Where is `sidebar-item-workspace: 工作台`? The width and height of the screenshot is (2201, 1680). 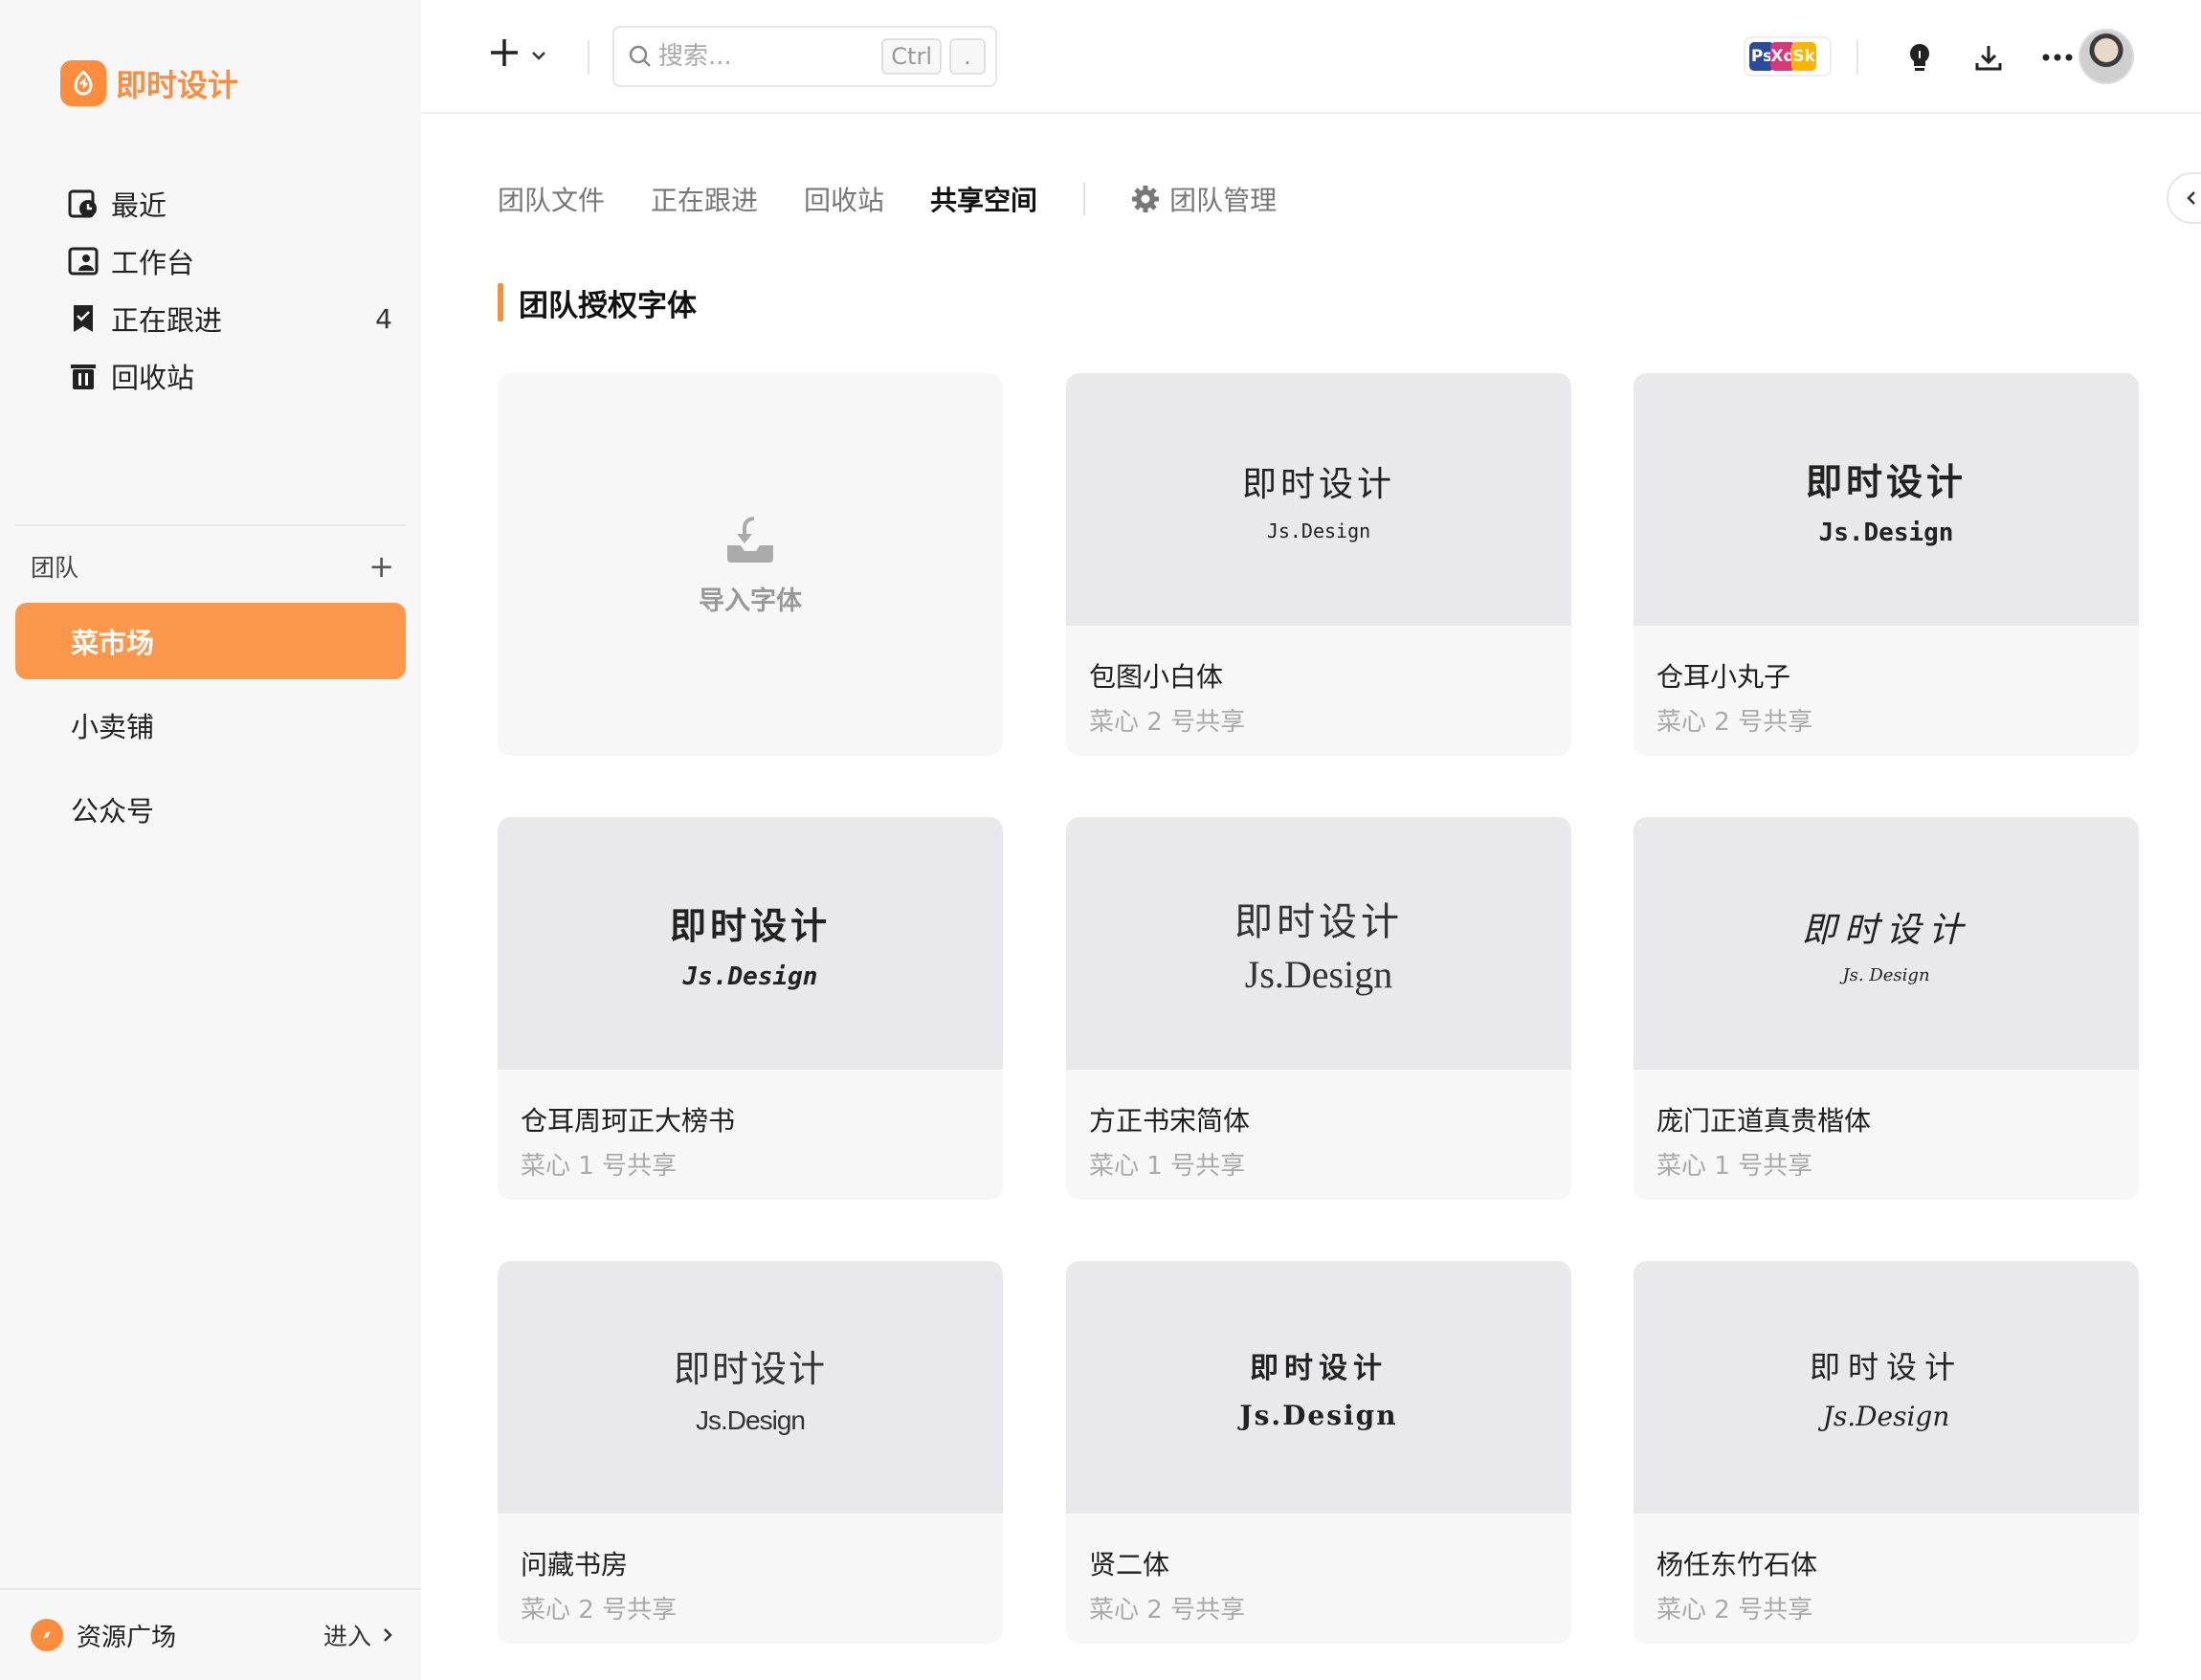 sidebar-item-workspace: 工作台 is located at coordinates (230, 261).